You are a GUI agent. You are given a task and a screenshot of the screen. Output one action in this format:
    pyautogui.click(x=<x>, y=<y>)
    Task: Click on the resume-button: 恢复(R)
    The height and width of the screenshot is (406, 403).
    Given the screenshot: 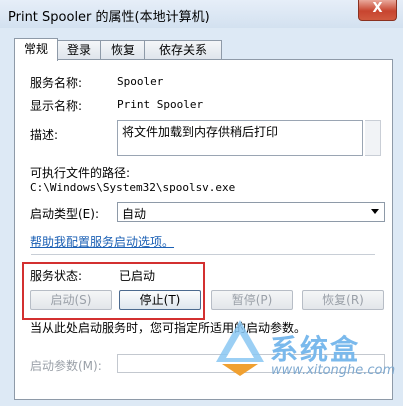 What is the action you would take?
    pyautogui.click(x=343, y=300)
    